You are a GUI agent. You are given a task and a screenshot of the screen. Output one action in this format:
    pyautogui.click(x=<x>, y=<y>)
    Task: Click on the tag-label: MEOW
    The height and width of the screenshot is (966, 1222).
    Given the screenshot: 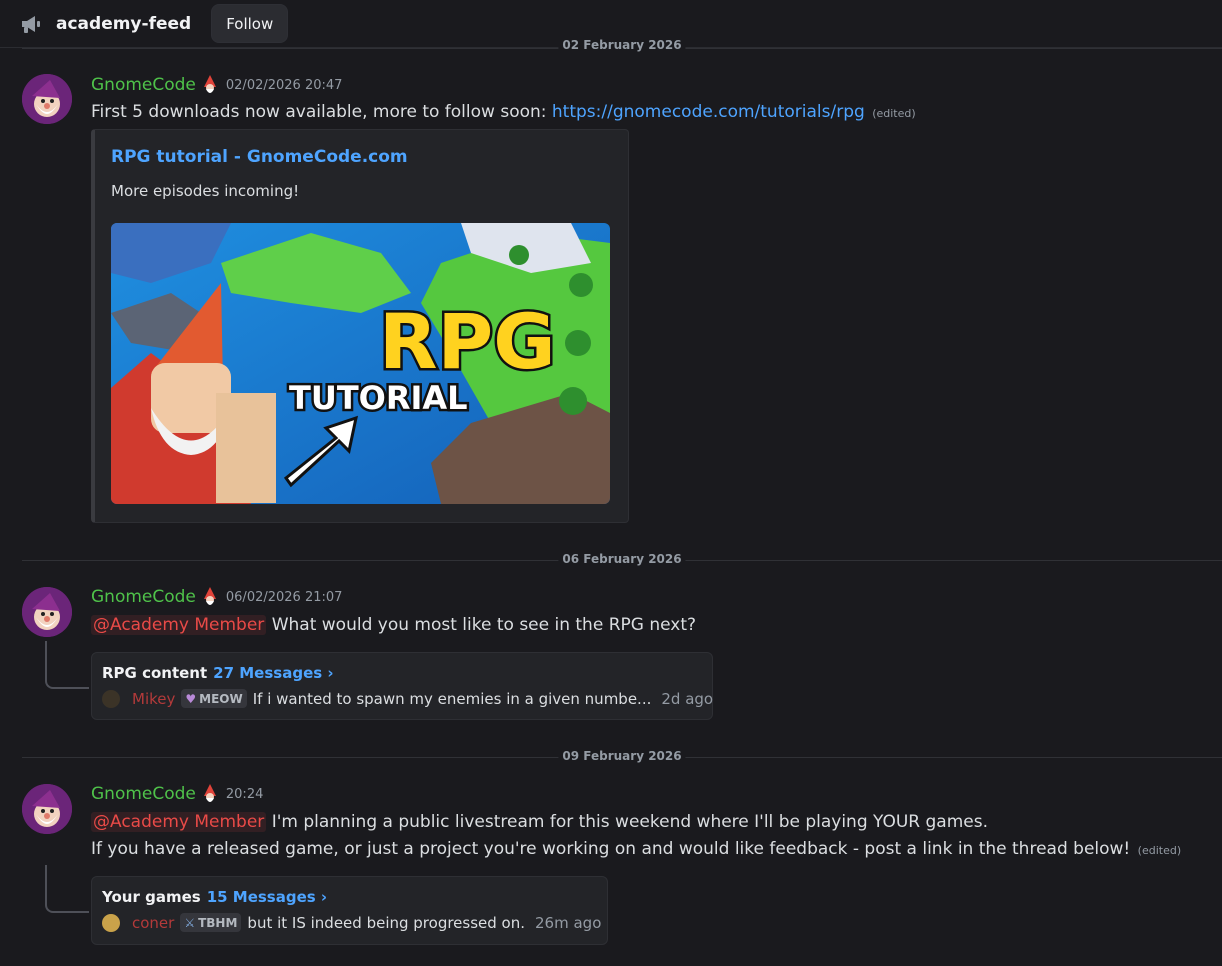 What is the action you would take?
    pyautogui.click(x=221, y=698)
    